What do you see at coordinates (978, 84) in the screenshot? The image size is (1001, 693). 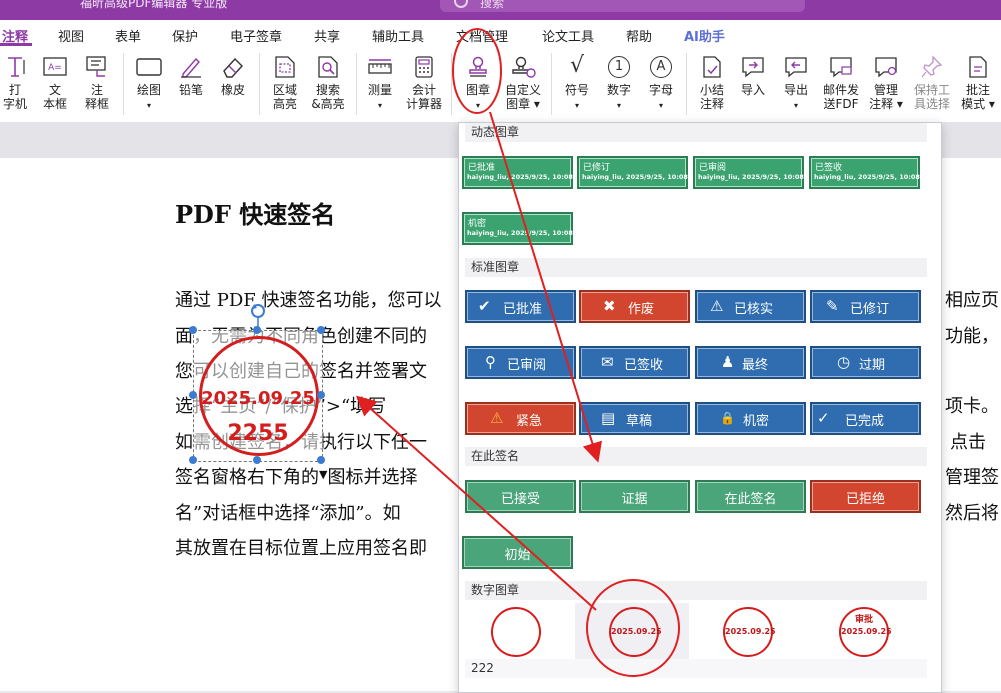 I see `comment-mode-tool: 批注 模式 ▾` at bounding box center [978, 84].